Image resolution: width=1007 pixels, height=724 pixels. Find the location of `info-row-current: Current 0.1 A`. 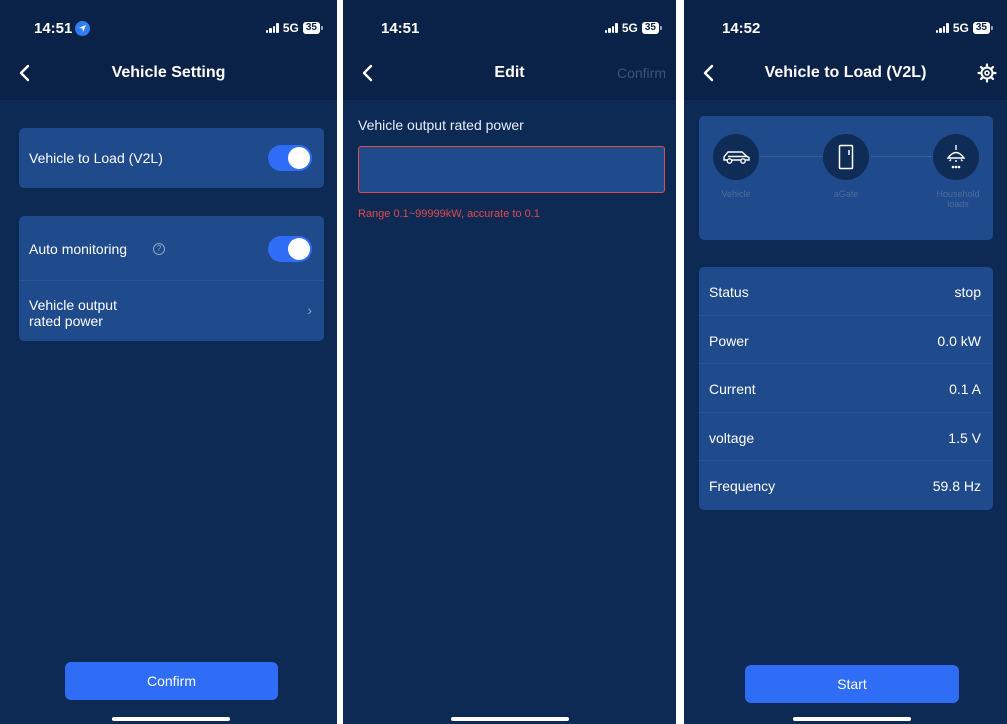

info-row-current: Current 0.1 A is located at coordinates (846, 388).